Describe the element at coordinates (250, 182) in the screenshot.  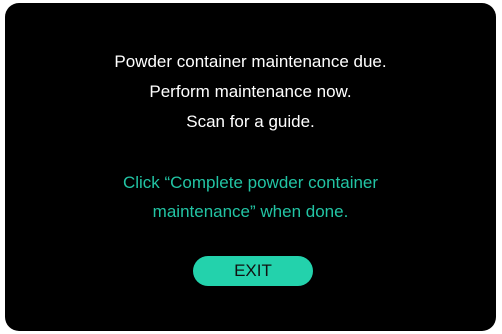
I see `hint-line-1: Click “Complete powder container` at that location.